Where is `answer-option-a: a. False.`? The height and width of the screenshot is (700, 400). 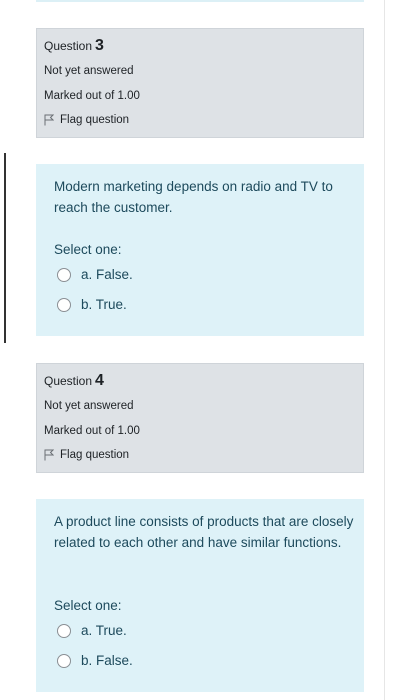
answer-option-a: a. False. is located at coordinates (95, 274).